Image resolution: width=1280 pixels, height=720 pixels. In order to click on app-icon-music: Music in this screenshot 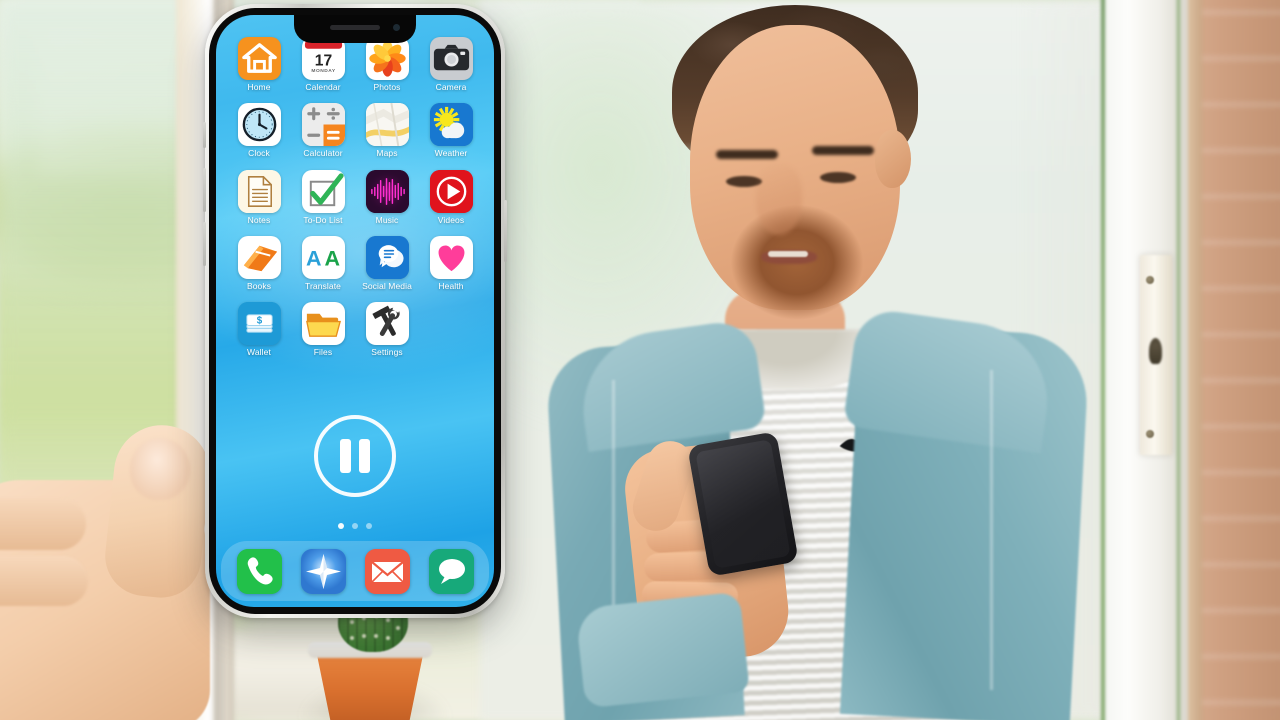, I will do `click(387, 197)`.